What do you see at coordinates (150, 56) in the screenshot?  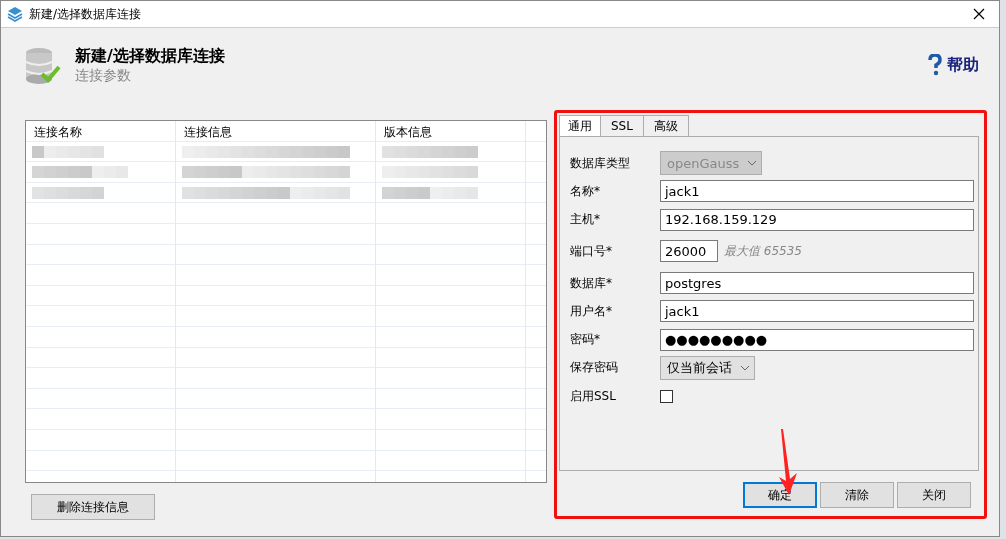 I see `dialog-title: 新建/选择数据库连接` at bounding box center [150, 56].